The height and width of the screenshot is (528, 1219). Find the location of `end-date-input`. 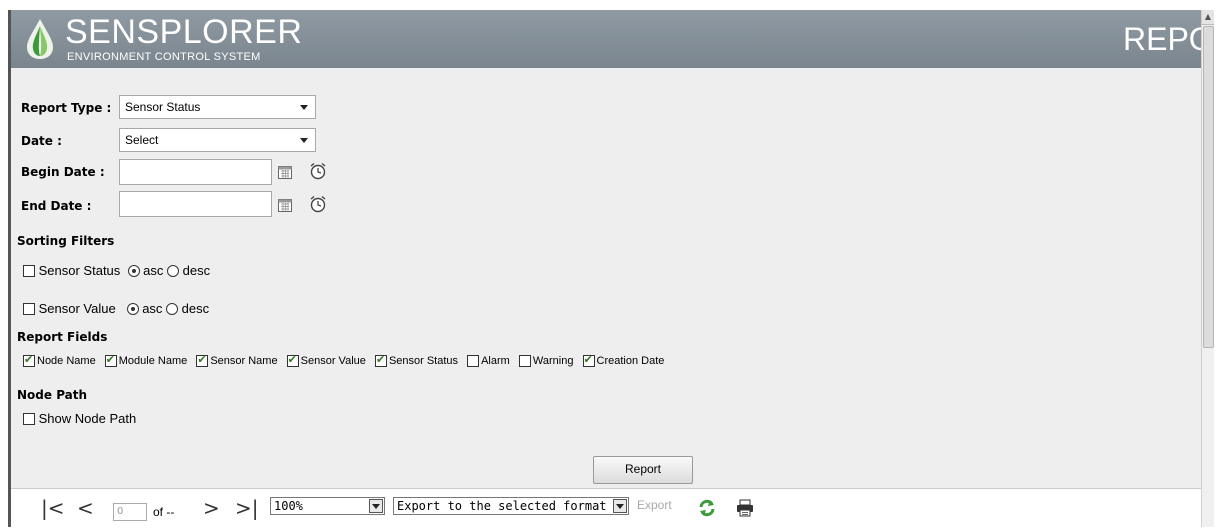

end-date-input is located at coordinates (195, 204).